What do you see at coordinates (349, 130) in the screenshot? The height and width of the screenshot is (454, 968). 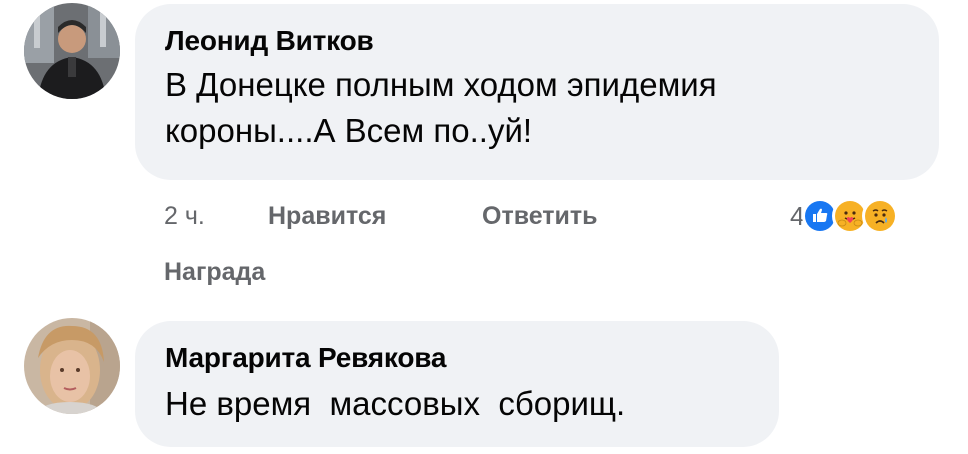 I see `comment-text-line: короны....А Всем по..уй!` at bounding box center [349, 130].